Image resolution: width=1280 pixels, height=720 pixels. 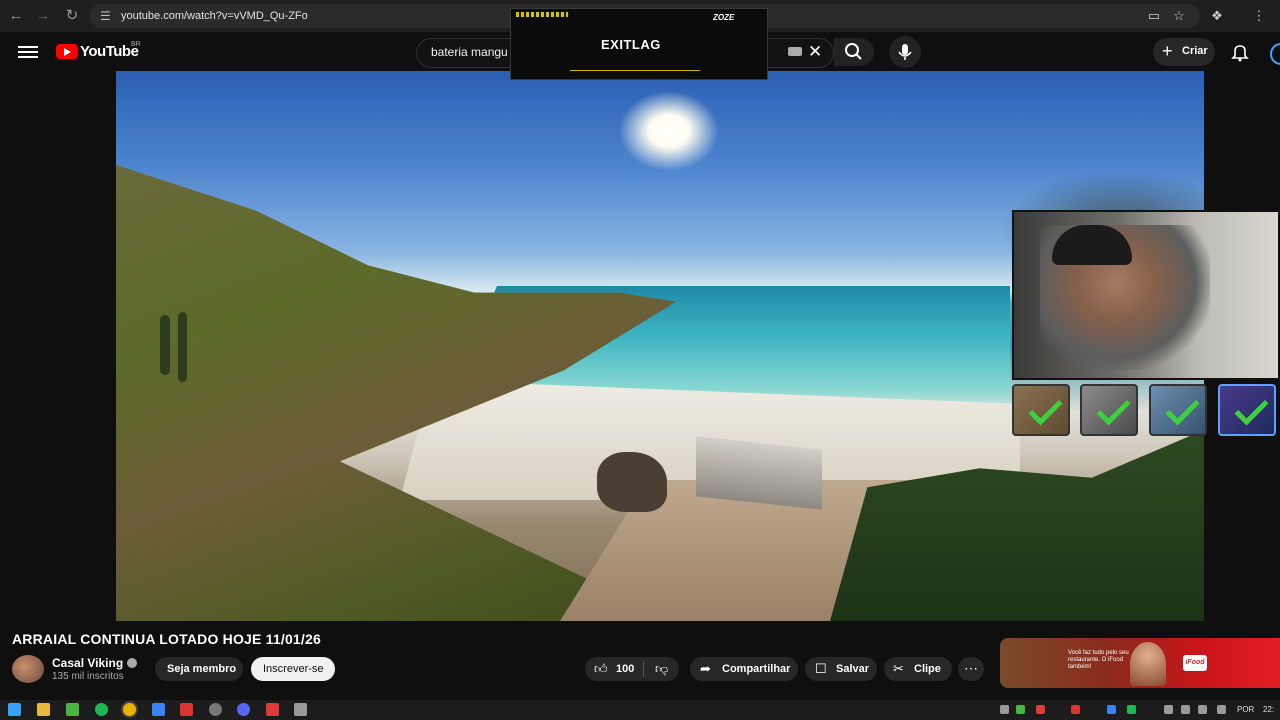 What do you see at coordinates (136, 44) in the screenshot?
I see `country-code: BR` at bounding box center [136, 44].